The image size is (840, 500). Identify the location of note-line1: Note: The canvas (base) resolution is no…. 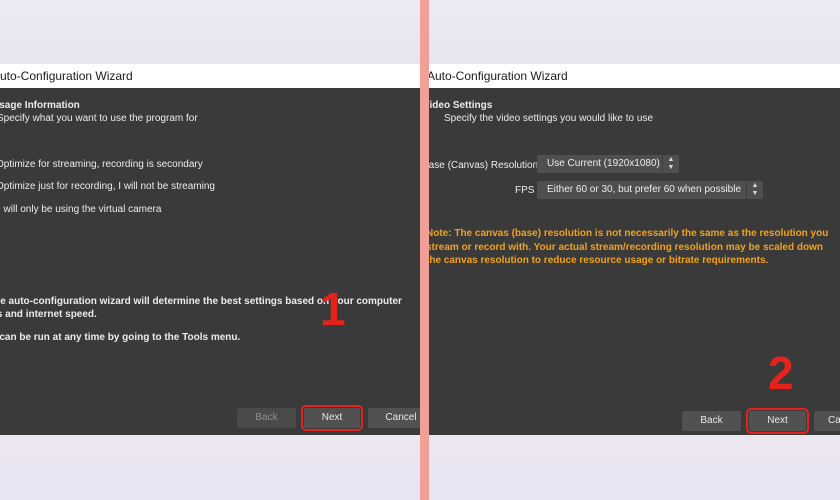
(629, 233).